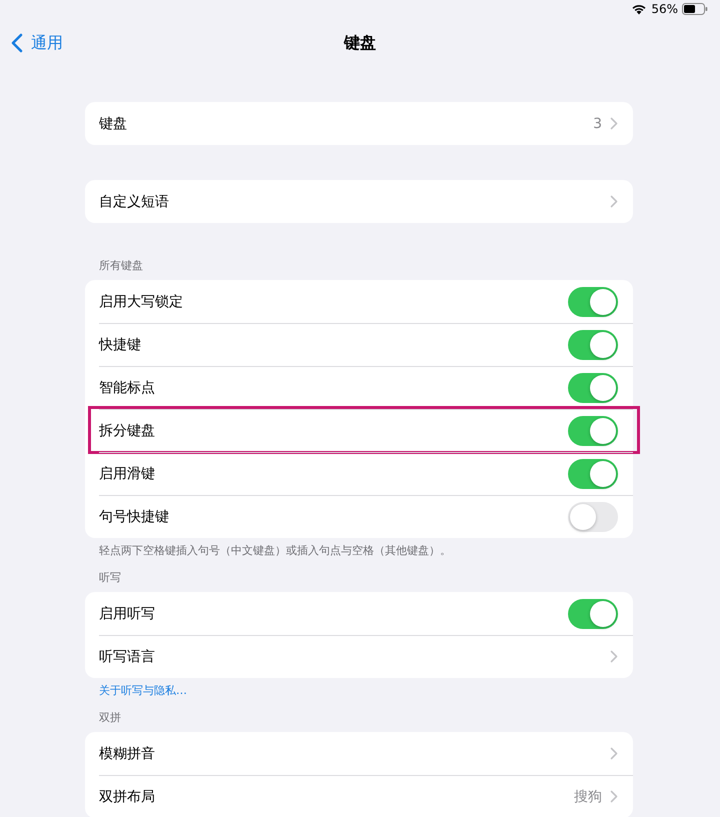 The height and width of the screenshot is (817, 720). Describe the element at coordinates (664, 9) in the screenshot. I see `battery-percent: 56%` at that location.